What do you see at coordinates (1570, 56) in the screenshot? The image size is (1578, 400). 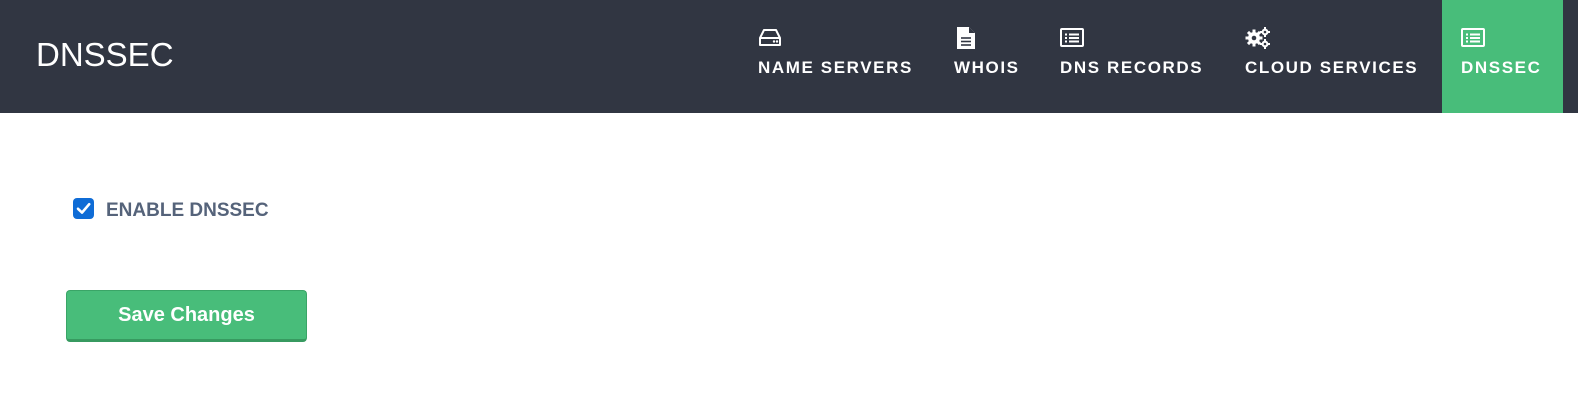 I see `header-edge` at bounding box center [1570, 56].